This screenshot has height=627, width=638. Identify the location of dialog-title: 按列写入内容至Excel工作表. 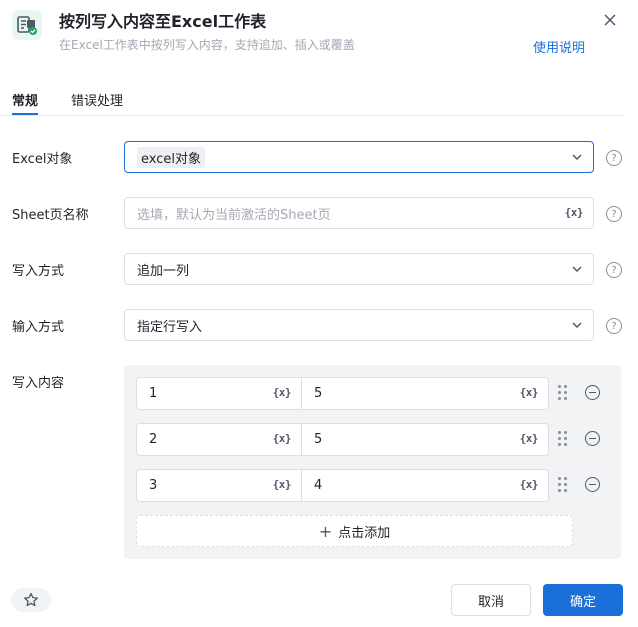
(163, 21).